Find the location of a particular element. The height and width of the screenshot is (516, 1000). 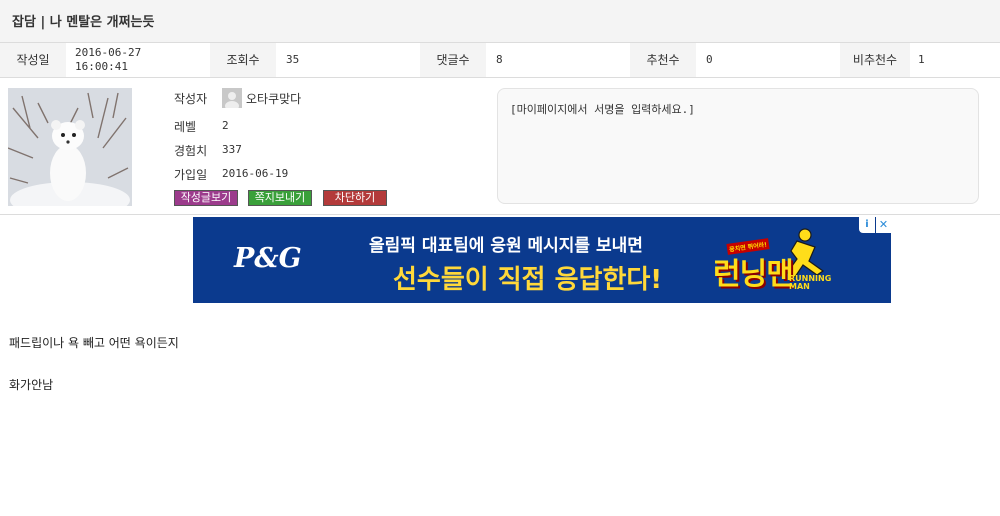

views-label: 조회수 is located at coordinates (243, 60).